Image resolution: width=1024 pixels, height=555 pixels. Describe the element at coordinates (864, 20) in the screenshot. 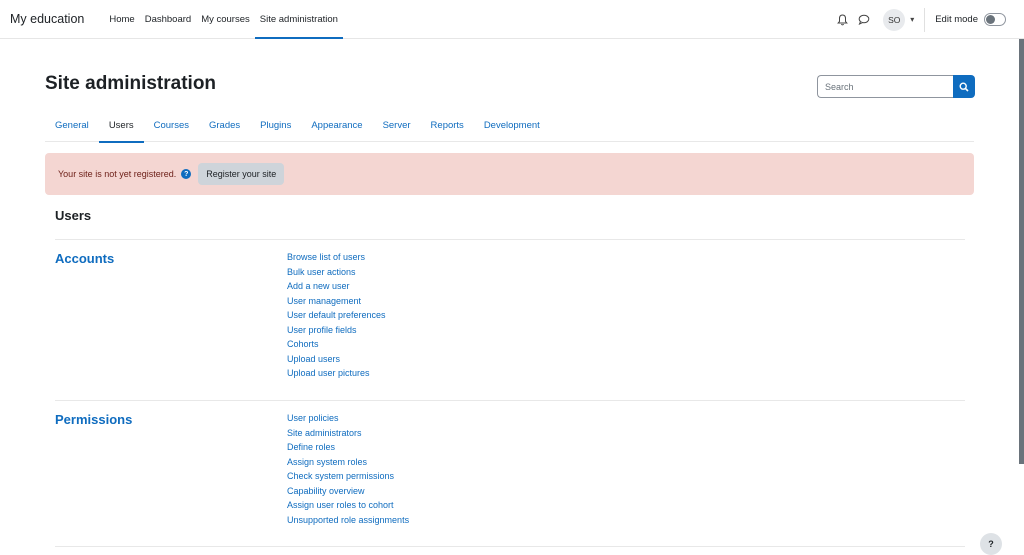

I see `chat-icon` at that location.